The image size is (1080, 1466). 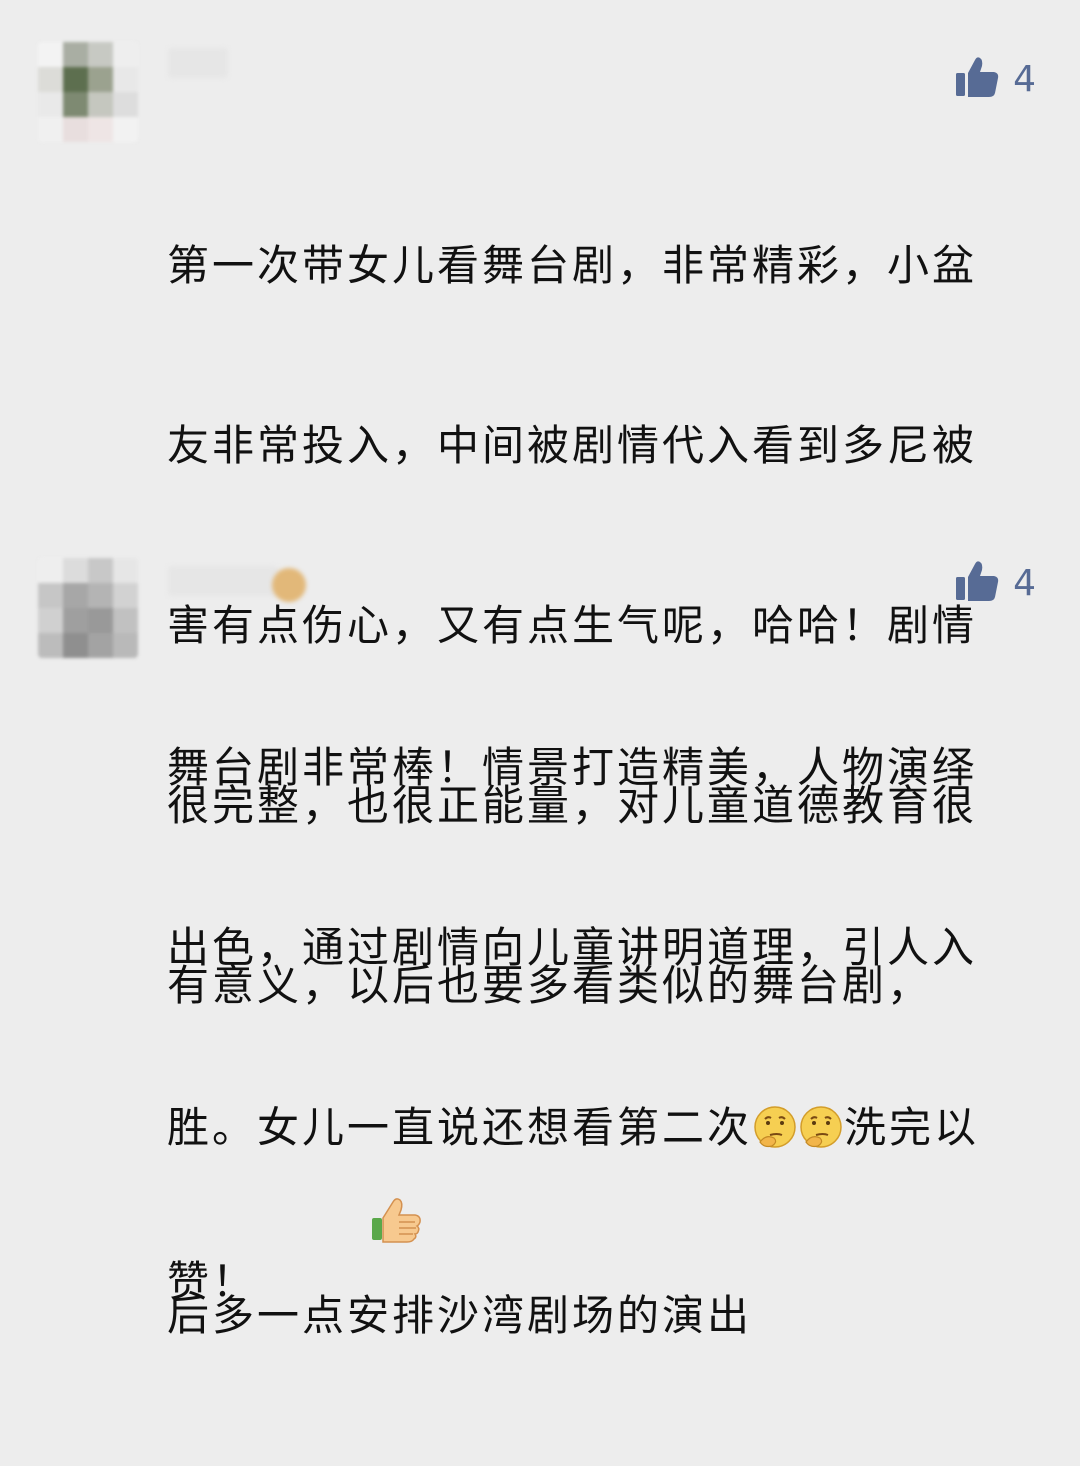 I want to click on comment-line-with-emoji: 胜。女儿一直说还想看第二次 洗完以, so click(x=602, y=1132).